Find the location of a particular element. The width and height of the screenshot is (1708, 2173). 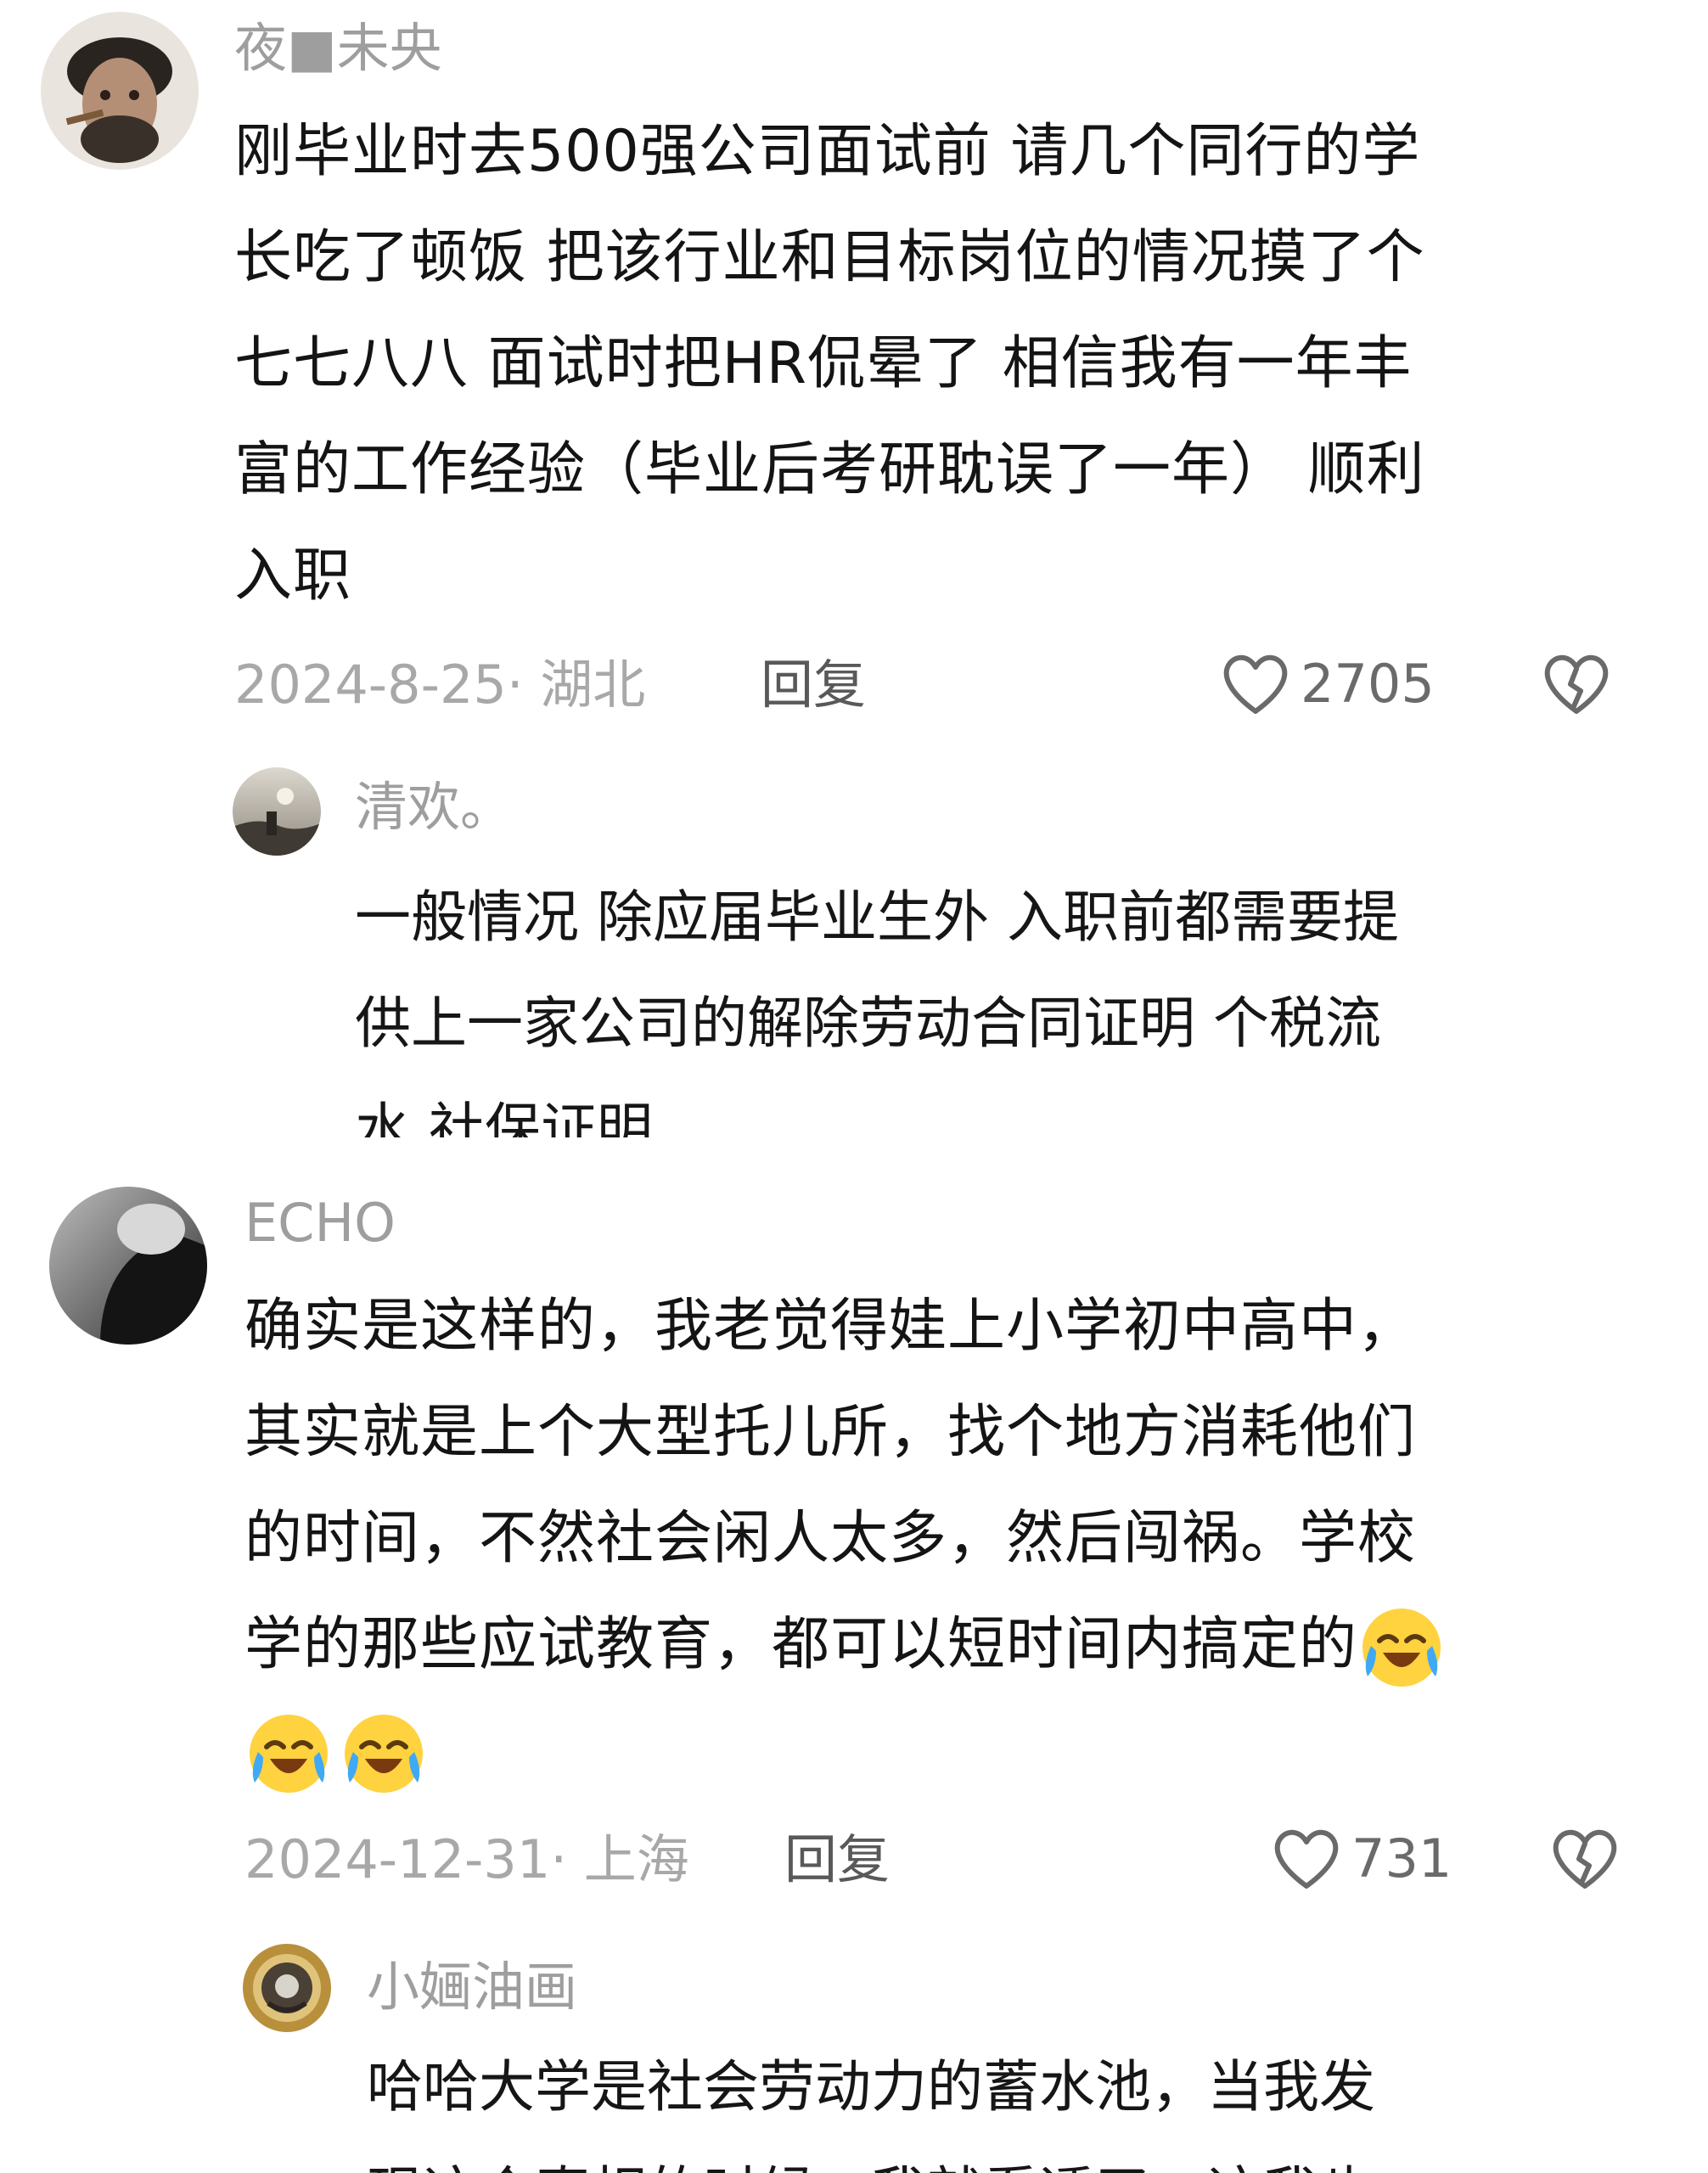

reply-content-line: 供上一家公司的解除劳动合同证明 个税流 is located at coordinates (868, 1023).